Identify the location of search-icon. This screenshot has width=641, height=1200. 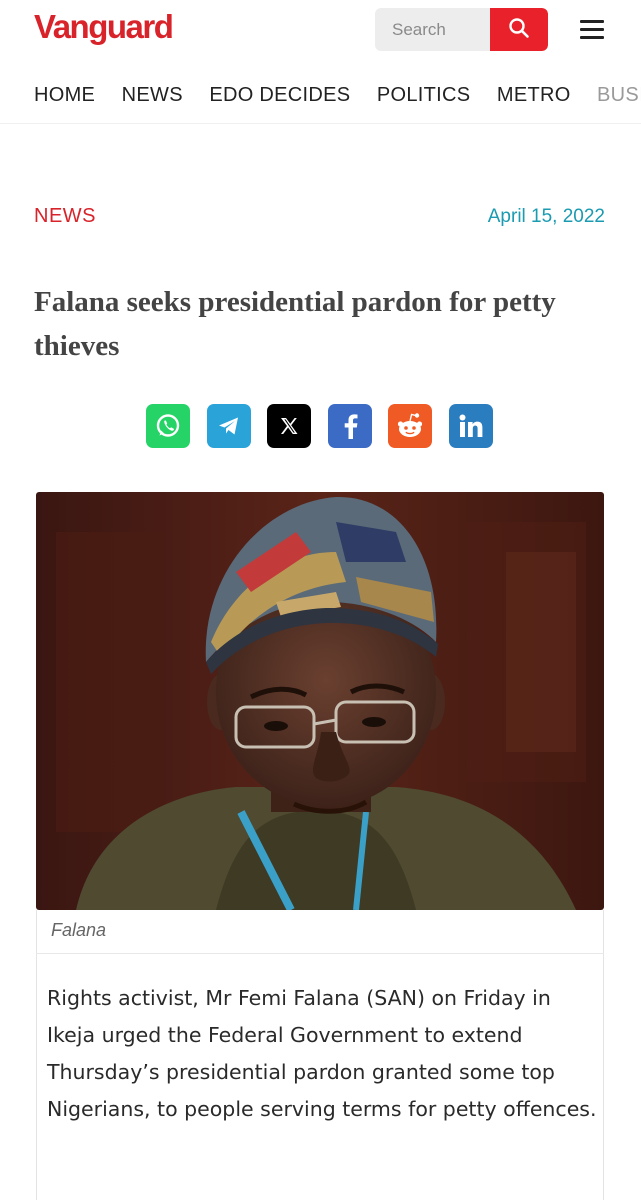
(519, 29).